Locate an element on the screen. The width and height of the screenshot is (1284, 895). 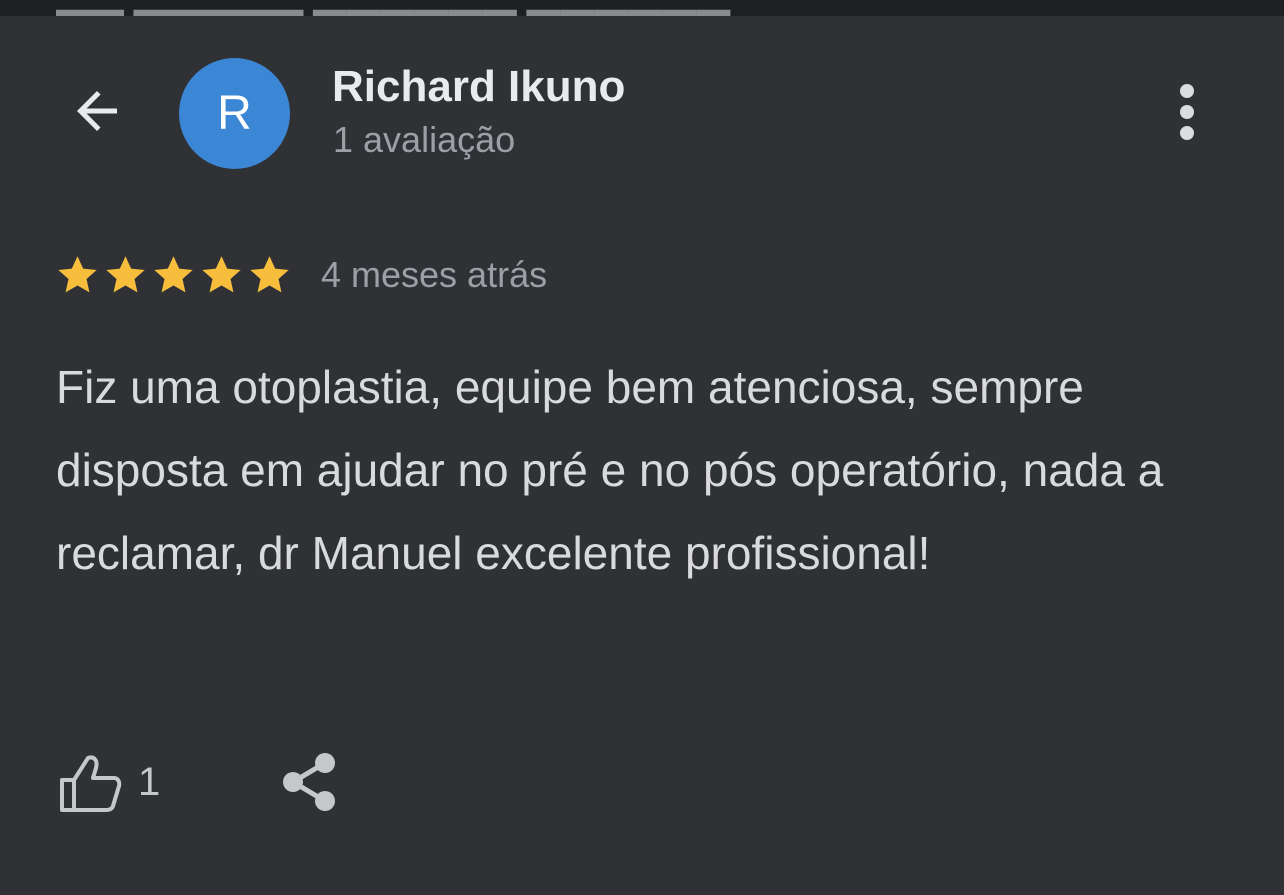
thumb-up-icon is located at coordinates (91, 783).